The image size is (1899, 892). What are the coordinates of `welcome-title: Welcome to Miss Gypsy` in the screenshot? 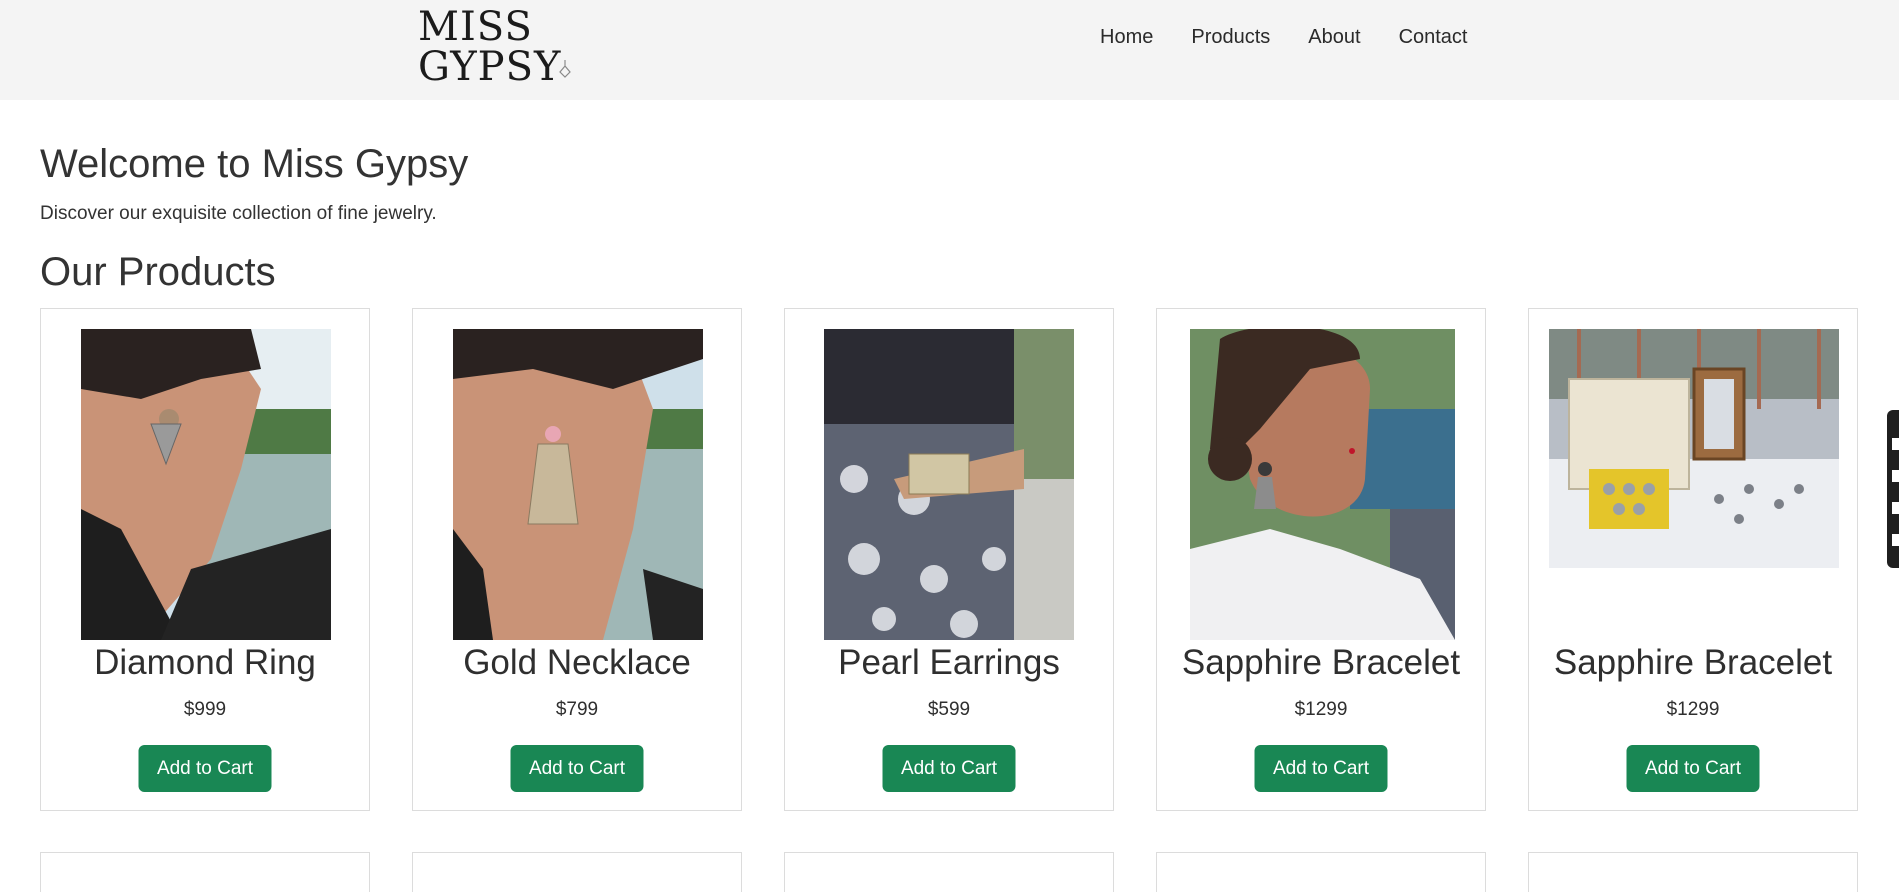 It's located at (254, 164).